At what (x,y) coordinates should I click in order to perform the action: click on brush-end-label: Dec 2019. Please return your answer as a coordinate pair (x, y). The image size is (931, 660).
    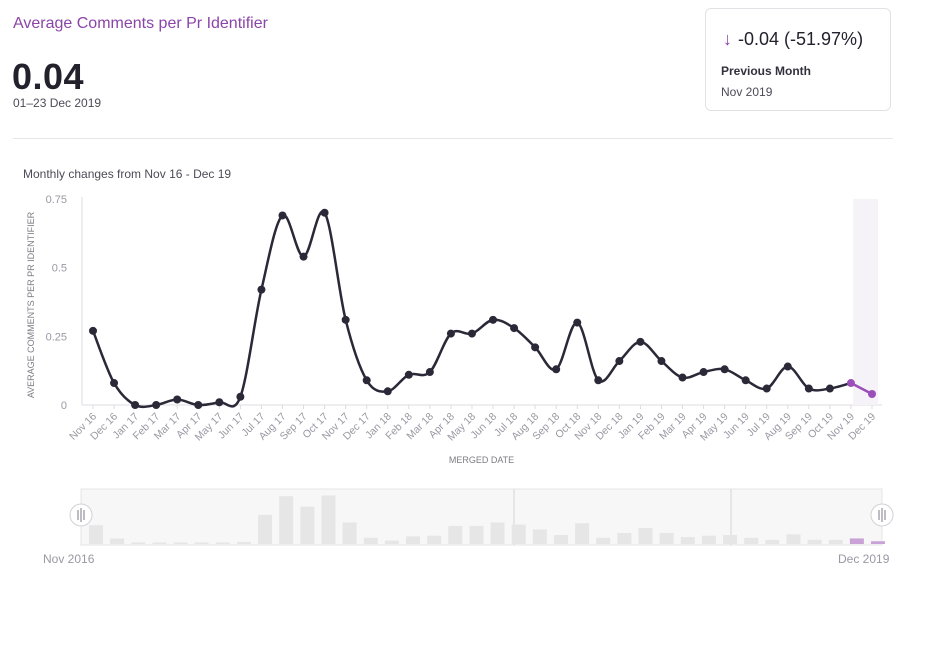
    Looking at the image, I should click on (864, 559).